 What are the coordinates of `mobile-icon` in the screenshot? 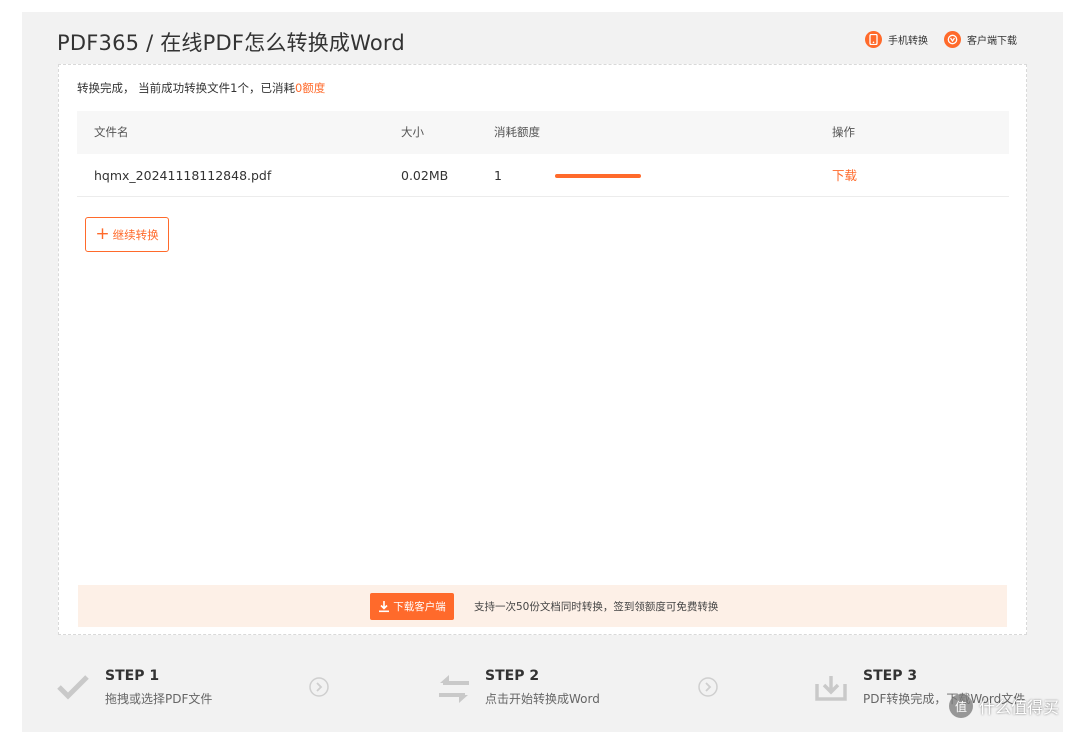 It's located at (873, 39).